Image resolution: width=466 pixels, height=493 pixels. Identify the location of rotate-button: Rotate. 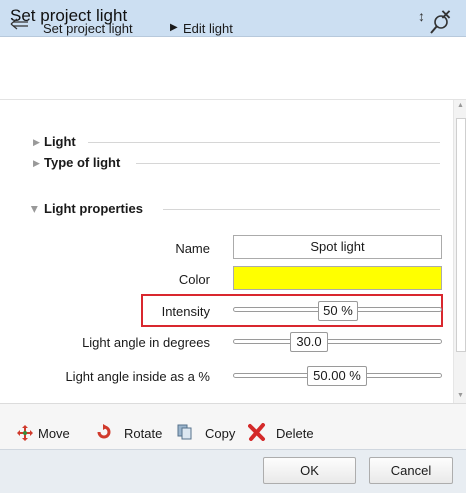
(143, 433).